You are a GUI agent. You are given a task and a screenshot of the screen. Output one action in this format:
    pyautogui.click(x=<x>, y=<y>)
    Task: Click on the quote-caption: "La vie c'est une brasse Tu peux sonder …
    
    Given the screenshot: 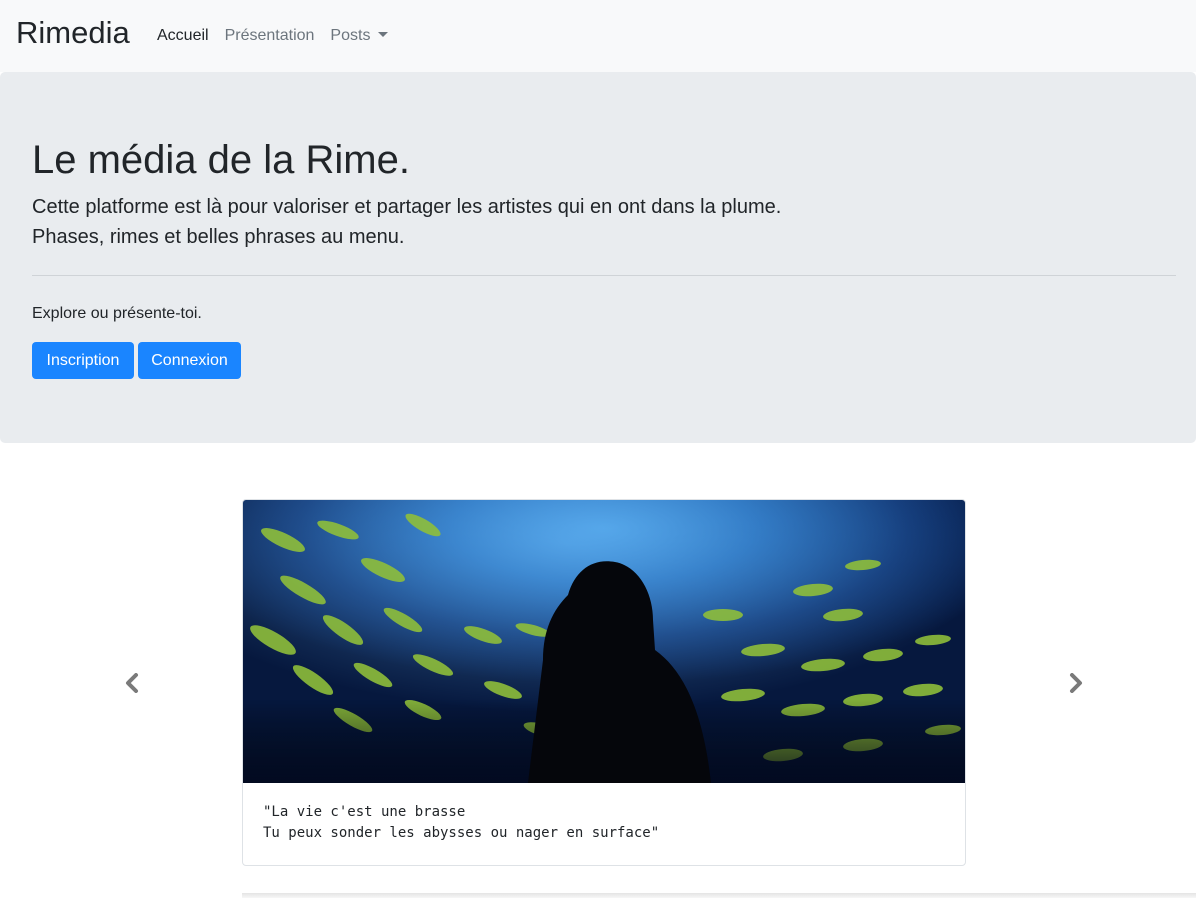 What is the action you would take?
    pyautogui.click(x=461, y=823)
    